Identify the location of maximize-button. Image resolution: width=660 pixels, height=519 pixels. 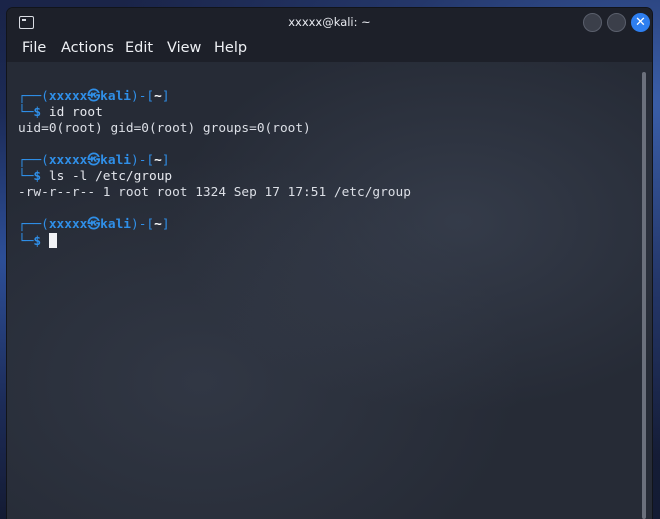
(616, 22).